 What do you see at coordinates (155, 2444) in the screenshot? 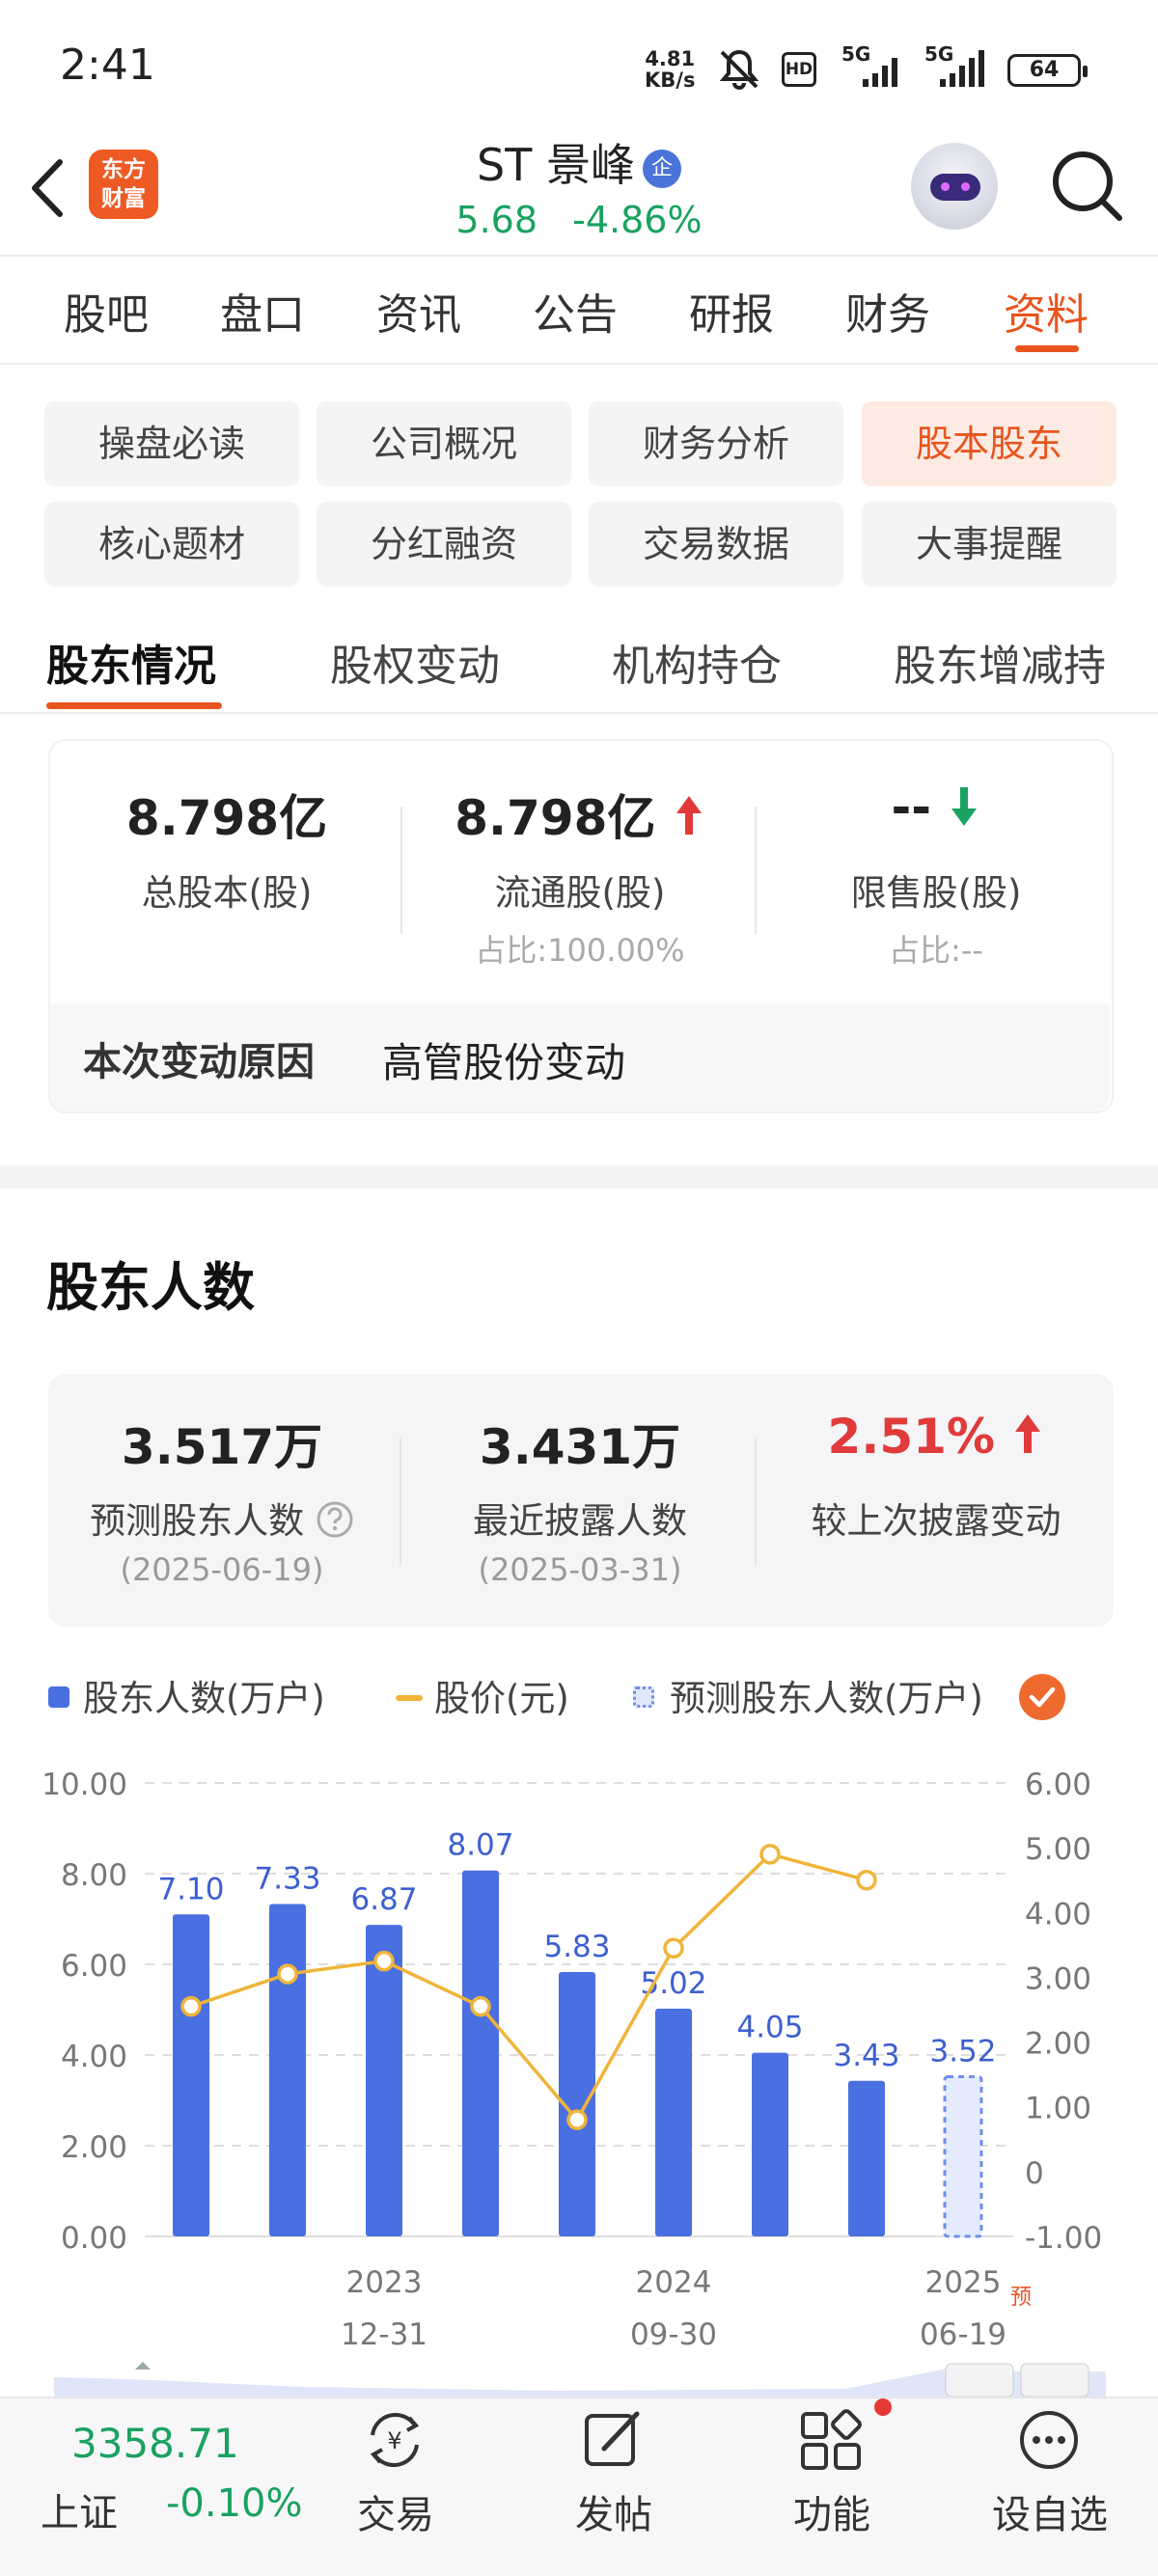
I see `index-value: 3358.71` at bounding box center [155, 2444].